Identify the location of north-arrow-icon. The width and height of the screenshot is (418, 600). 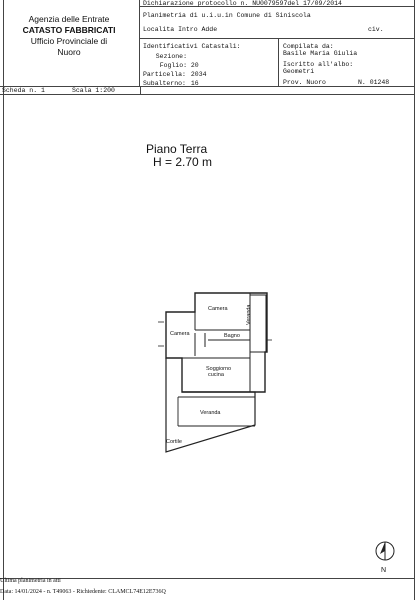
(385, 551).